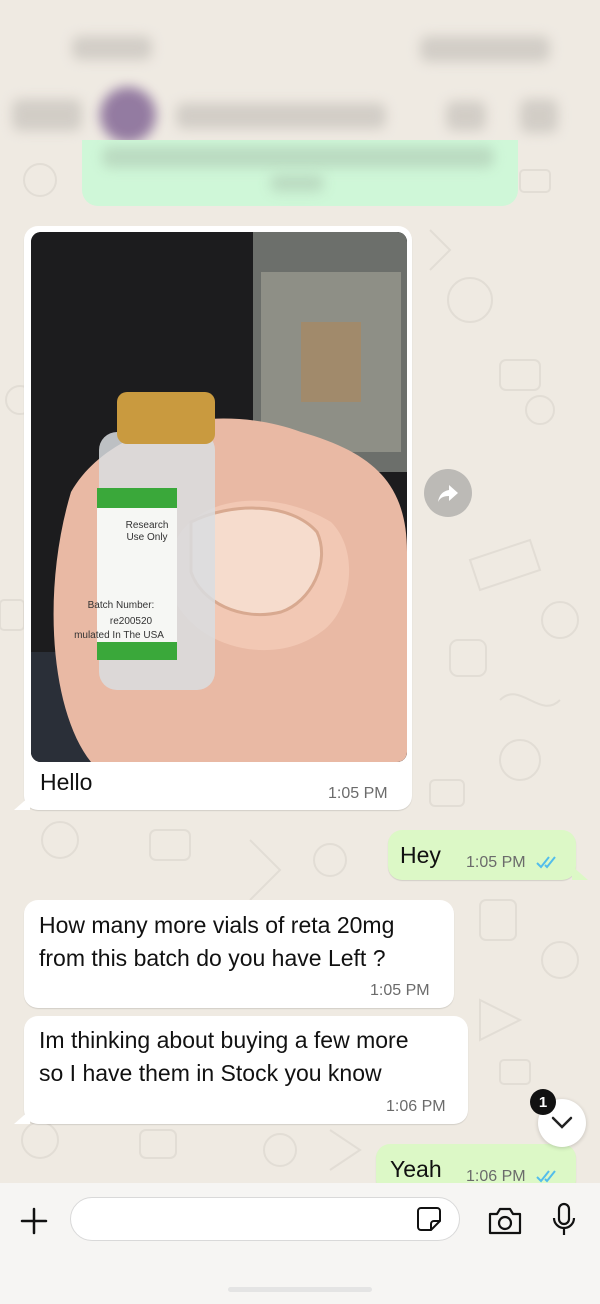 The image size is (600, 1304). Describe the element at coordinates (265, 1219) in the screenshot. I see `message-input` at that location.